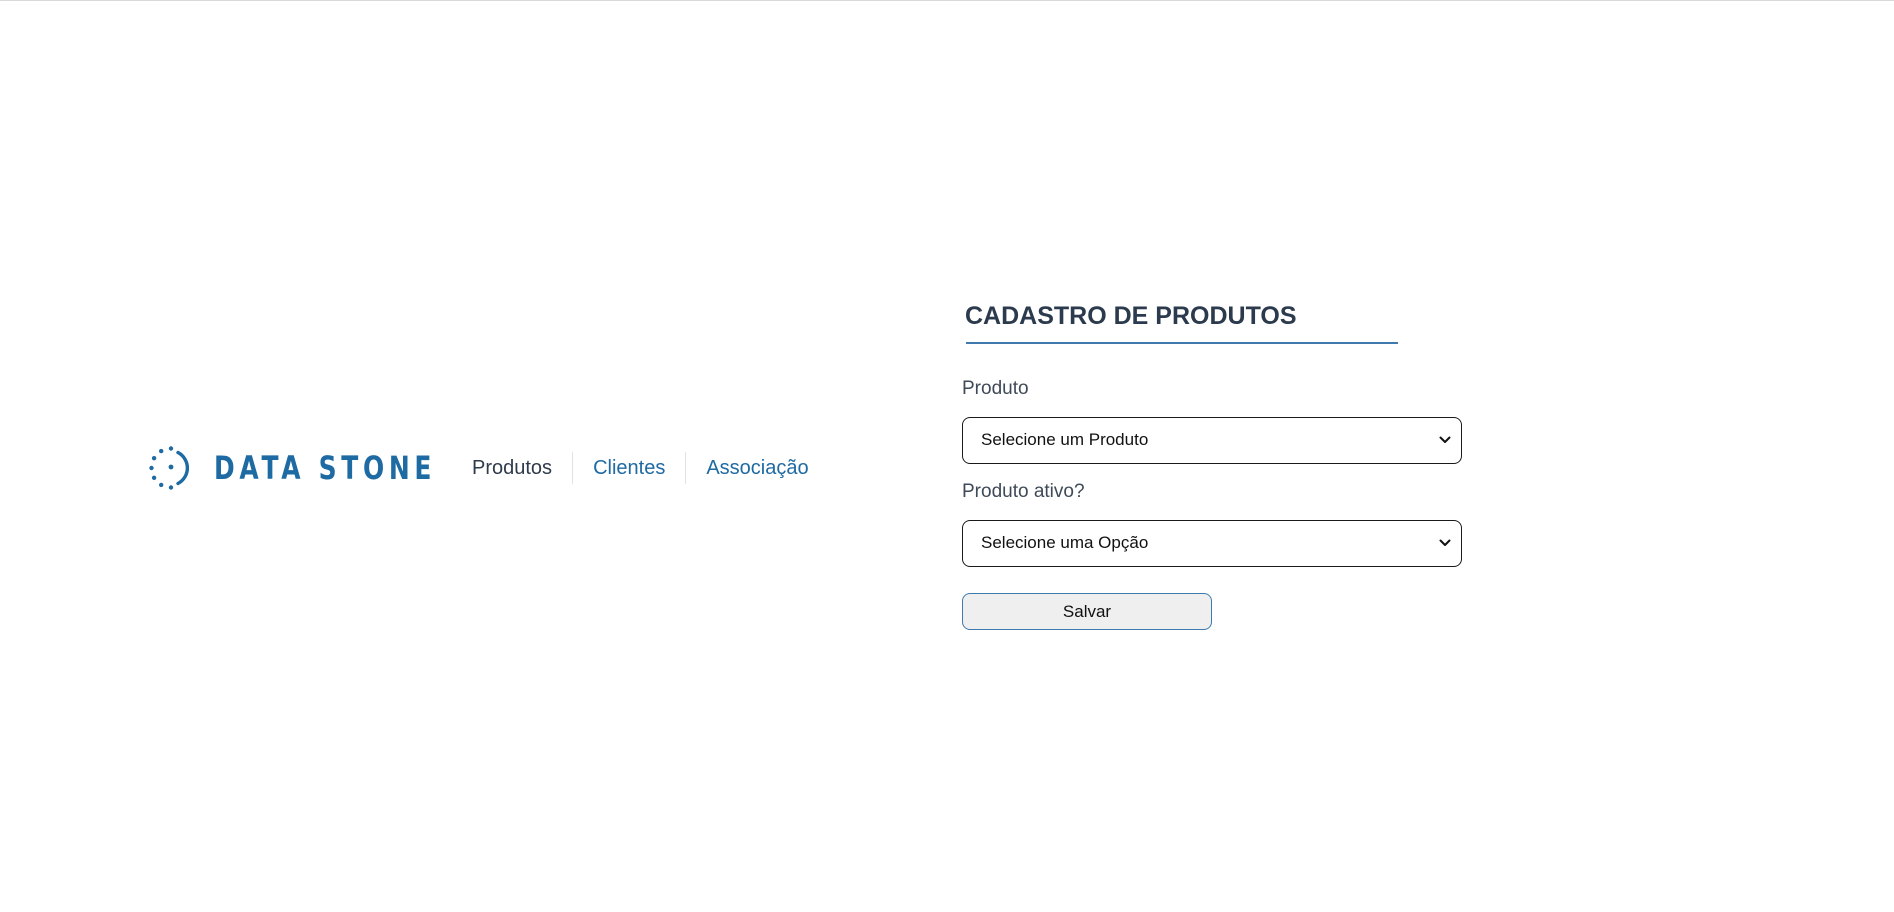  I want to click on nav-item-clientes: Clientes, so click(629, 468).